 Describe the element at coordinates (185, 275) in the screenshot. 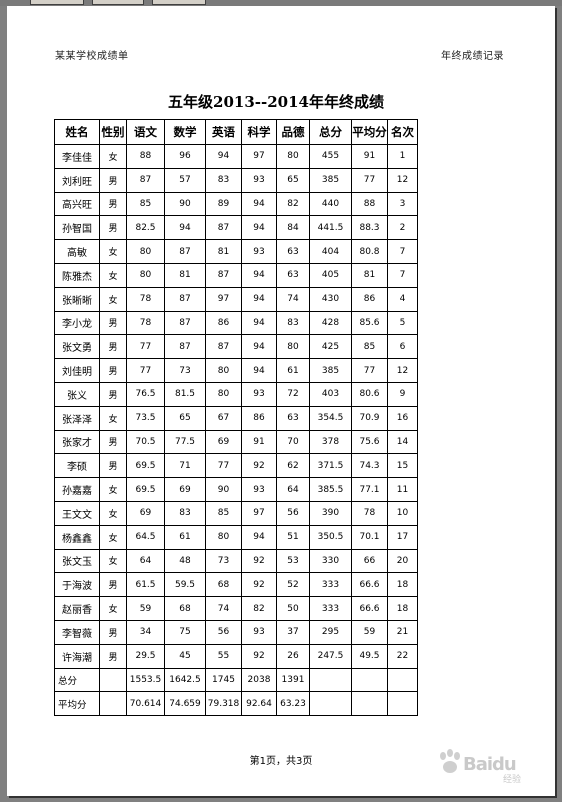

I see `table-cell: 81` at that location.